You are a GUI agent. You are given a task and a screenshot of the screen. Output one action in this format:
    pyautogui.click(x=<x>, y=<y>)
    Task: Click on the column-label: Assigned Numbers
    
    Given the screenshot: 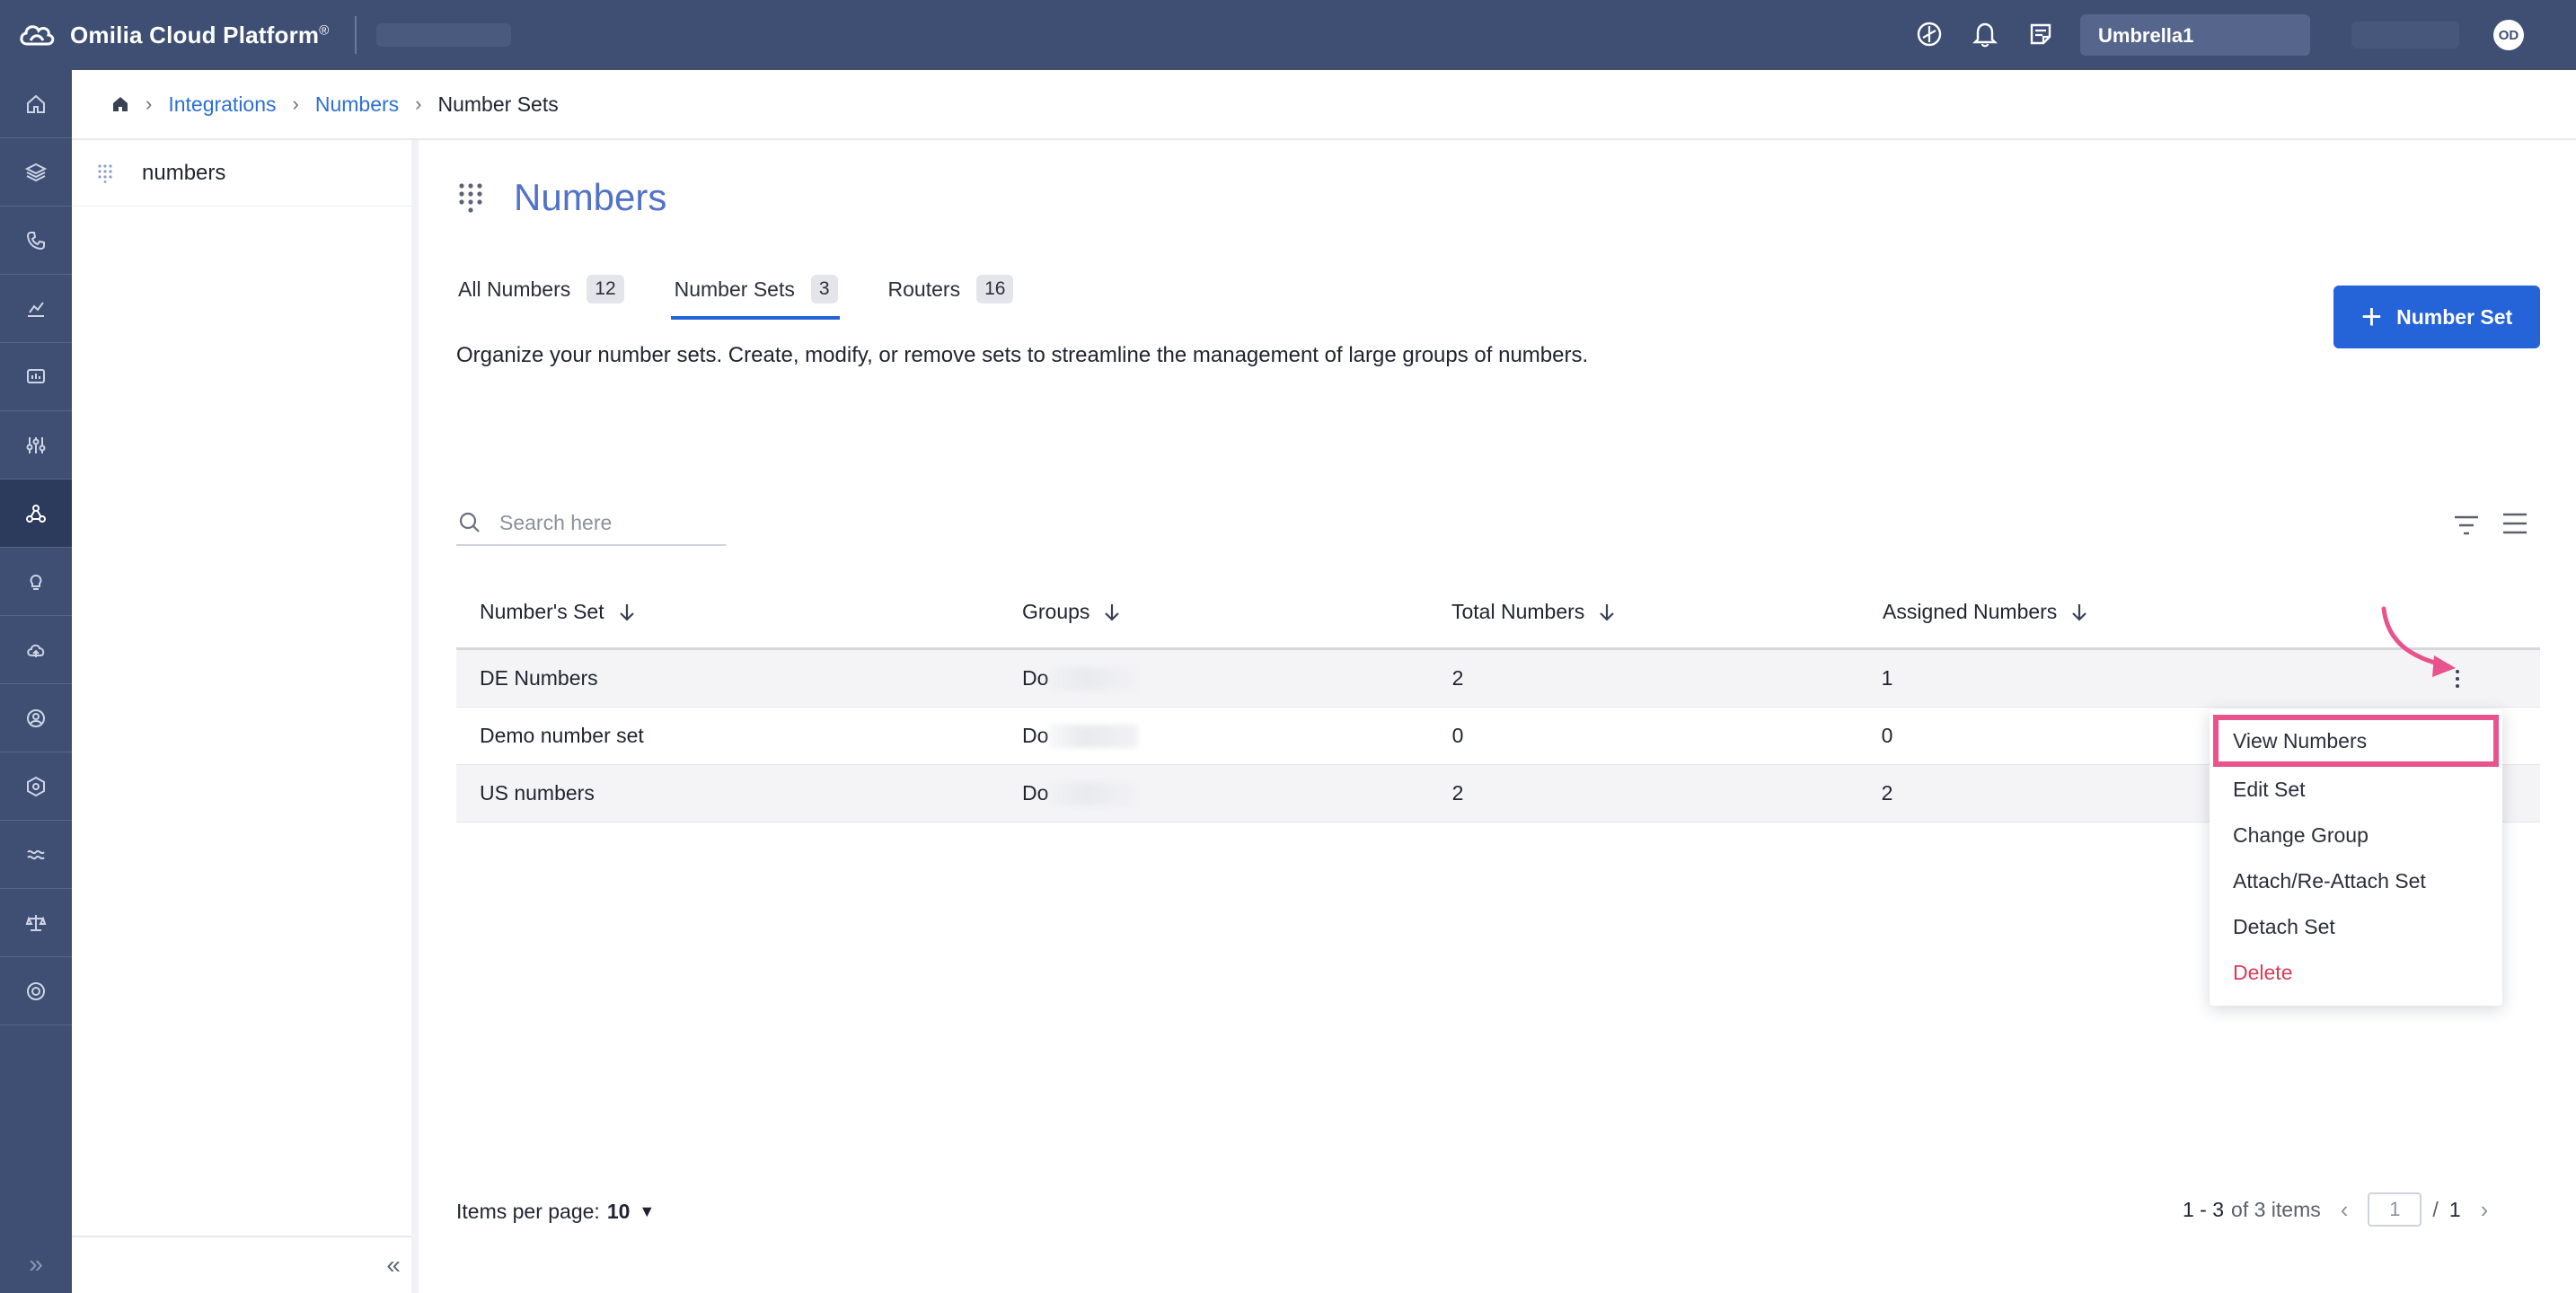 What is the action you would take?
    pyautogui.click(x=1970, y=611)
    